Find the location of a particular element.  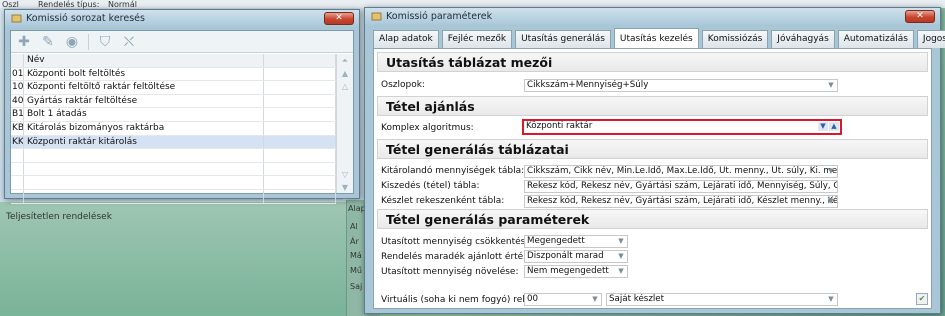

app-window-icon is located at coordinates (376, 16).